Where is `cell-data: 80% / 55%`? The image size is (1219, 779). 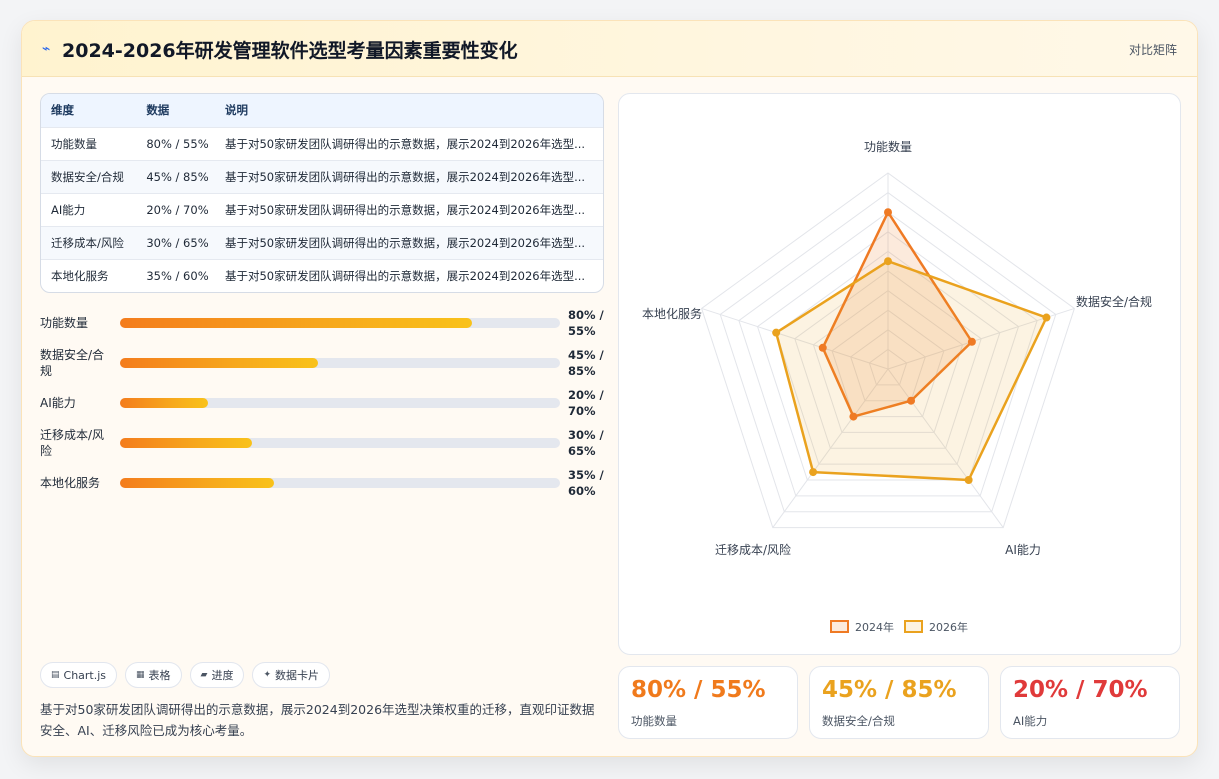 cell-data: 80% / 55% is located at coordinates (177, 143).